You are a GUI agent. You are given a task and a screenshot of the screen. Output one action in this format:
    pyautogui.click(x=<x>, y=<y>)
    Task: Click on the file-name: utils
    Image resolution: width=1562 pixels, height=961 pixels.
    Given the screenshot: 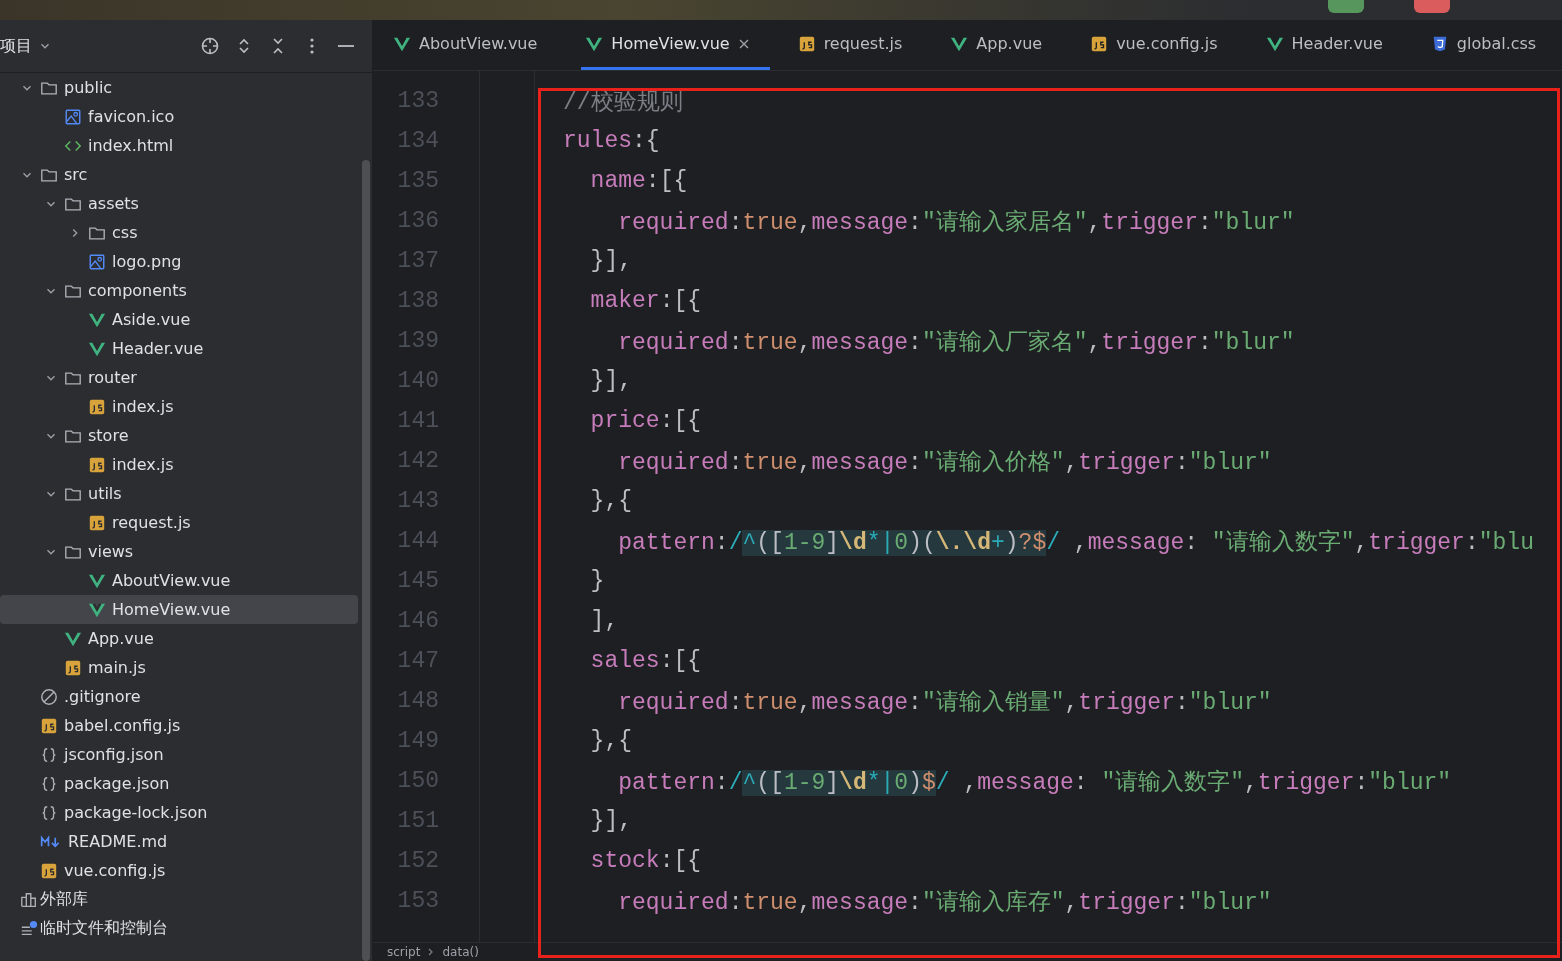 What is the action you would take?
    pyautogui.click(x=105, y=493)
    